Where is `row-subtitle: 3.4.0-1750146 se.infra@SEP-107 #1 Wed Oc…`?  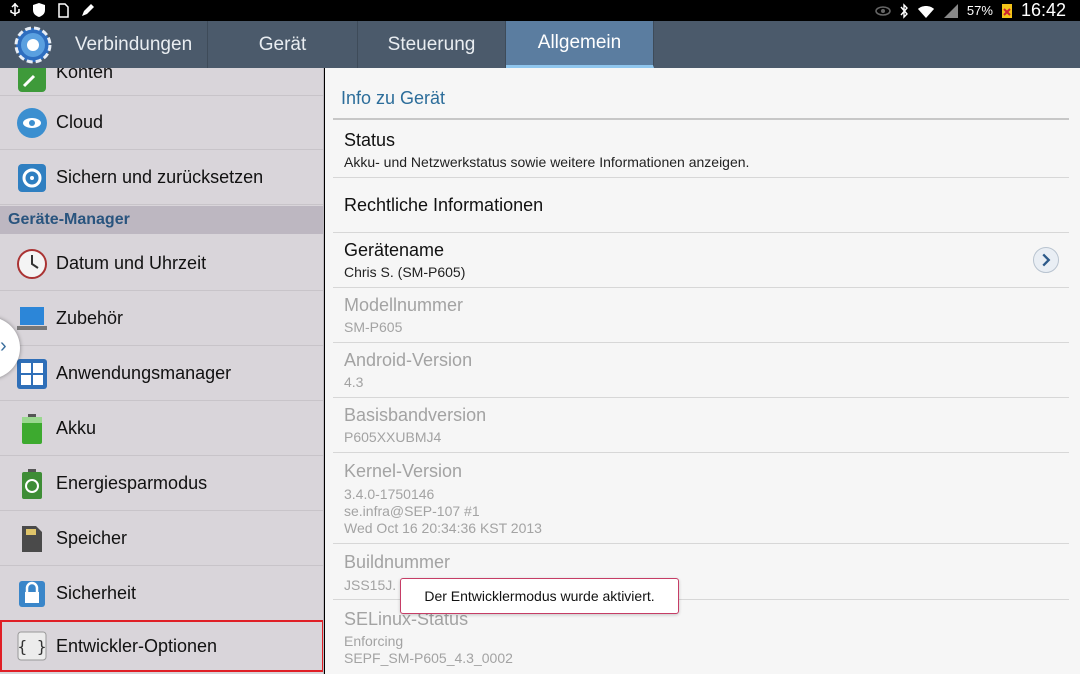 row-subtitle: 3.4.0-1750146 se.infra@SEP-107 #1 Wed Oc… is located at coordinates (443, 511).